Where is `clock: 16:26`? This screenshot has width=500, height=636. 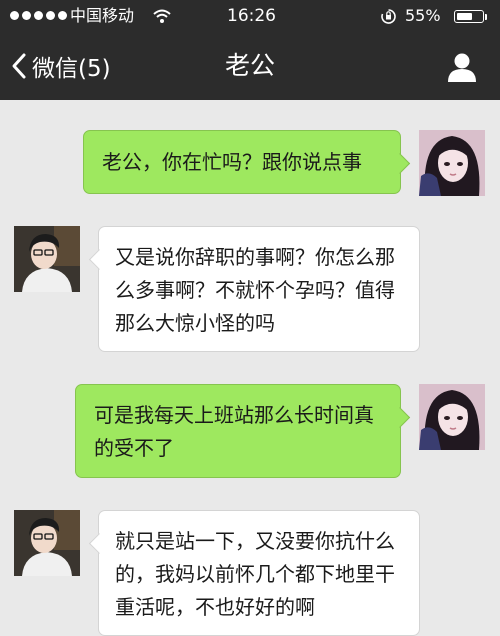
clock: 16:26 is located at coordinates (251, 16).